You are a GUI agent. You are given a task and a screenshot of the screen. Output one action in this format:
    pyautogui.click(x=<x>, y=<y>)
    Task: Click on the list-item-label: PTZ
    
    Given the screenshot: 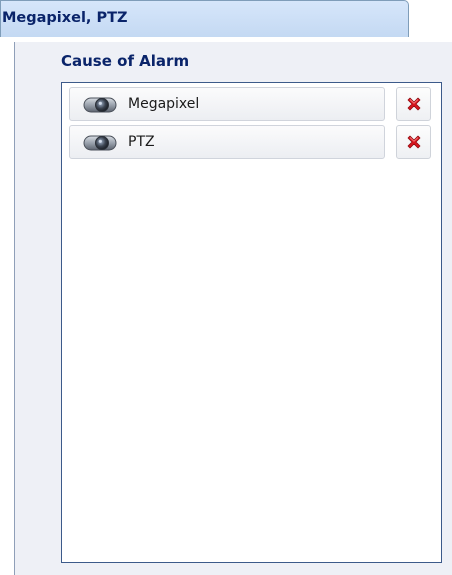 What is the action you would take?
    pyautogui.click(x=141, y=142)
    